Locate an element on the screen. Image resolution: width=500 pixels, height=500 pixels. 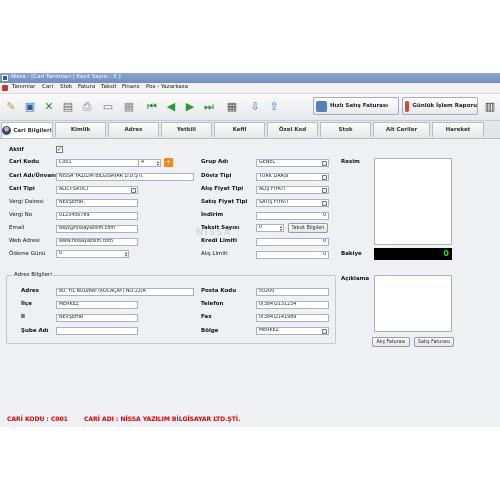
ilce-label: İlçe is located at coordinates (26, 304).